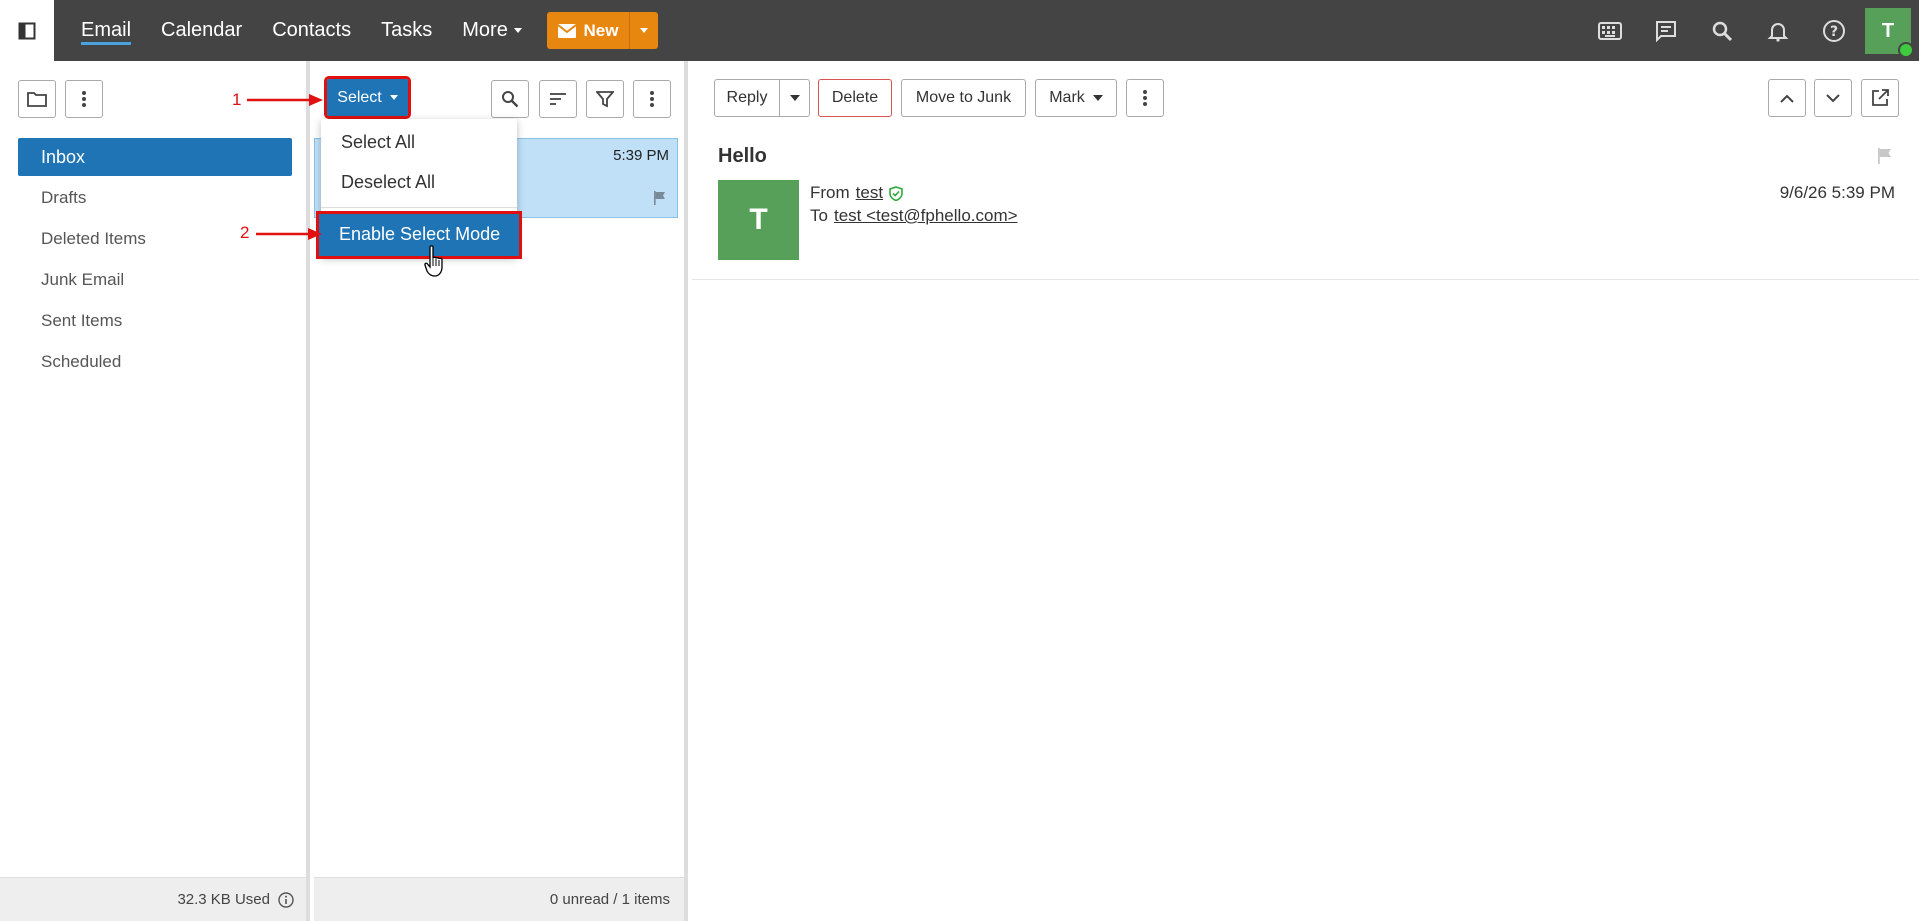  I want to click on sort-icon, so click(558, 99).